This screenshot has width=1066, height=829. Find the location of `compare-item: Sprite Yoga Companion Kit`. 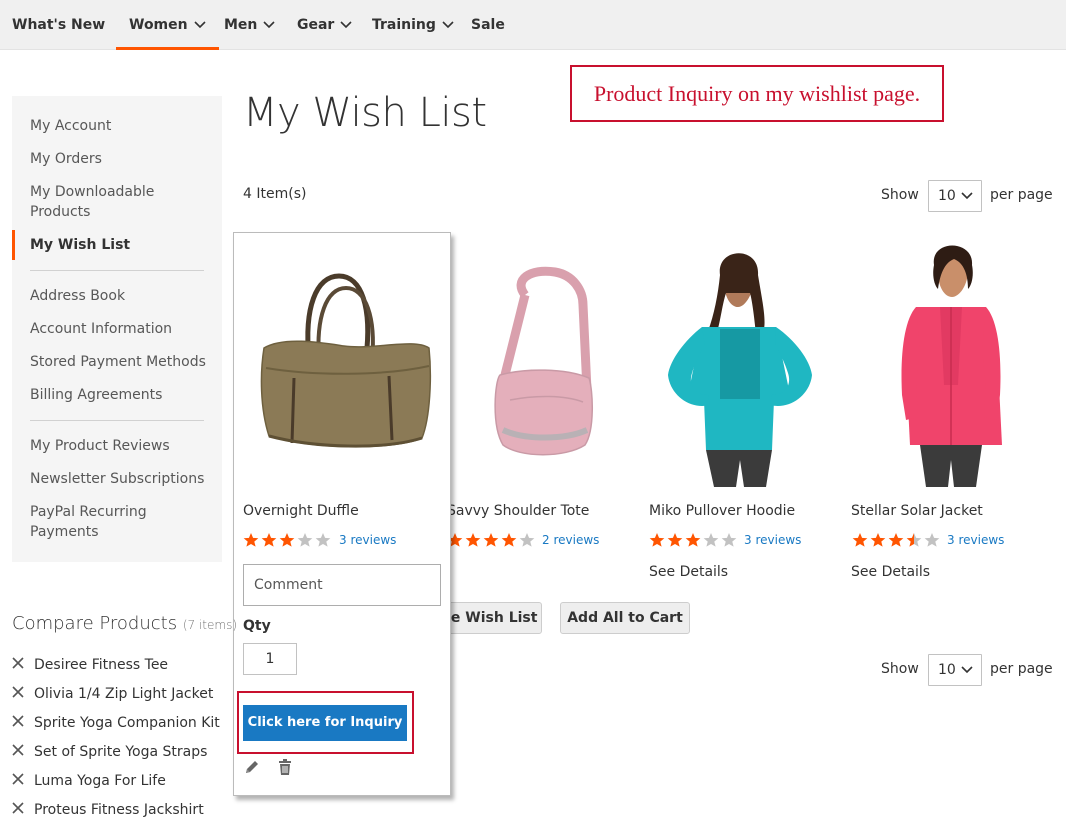

compare-item: Sprite Yoga Companion Kit is located at coordinates (116, 723).